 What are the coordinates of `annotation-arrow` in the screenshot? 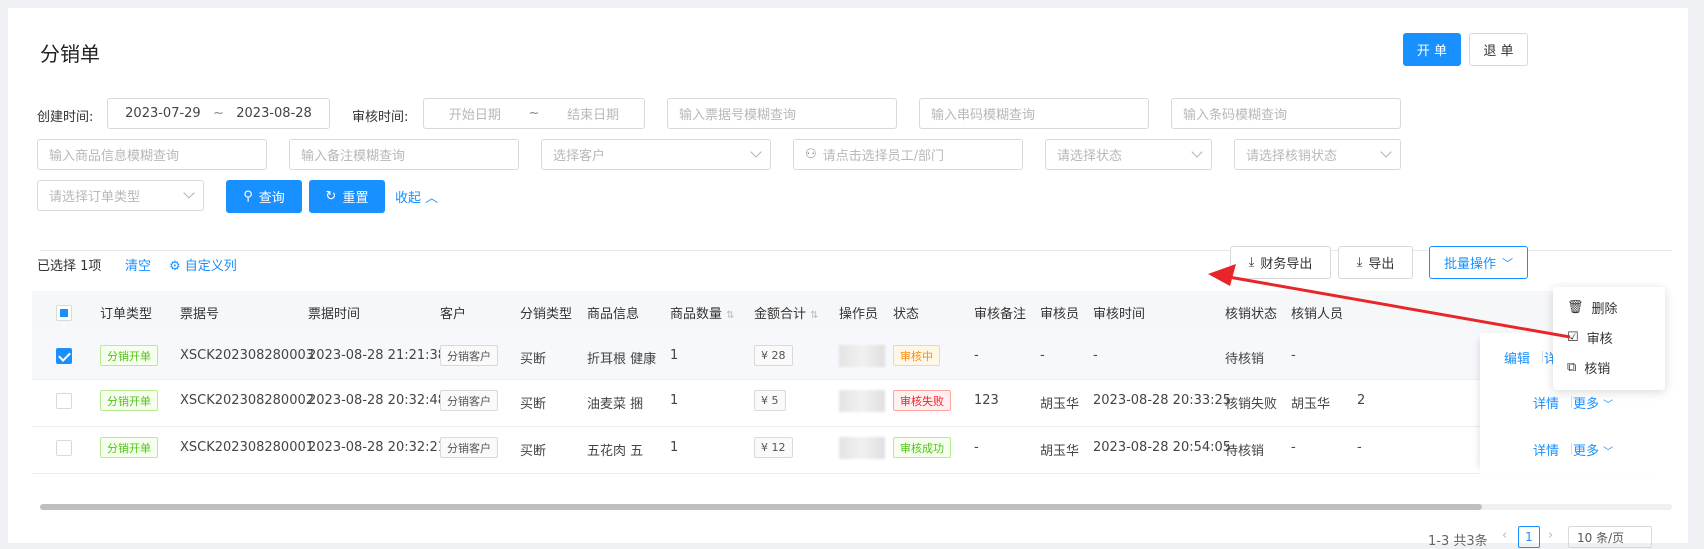 It's located at (1389, 301).